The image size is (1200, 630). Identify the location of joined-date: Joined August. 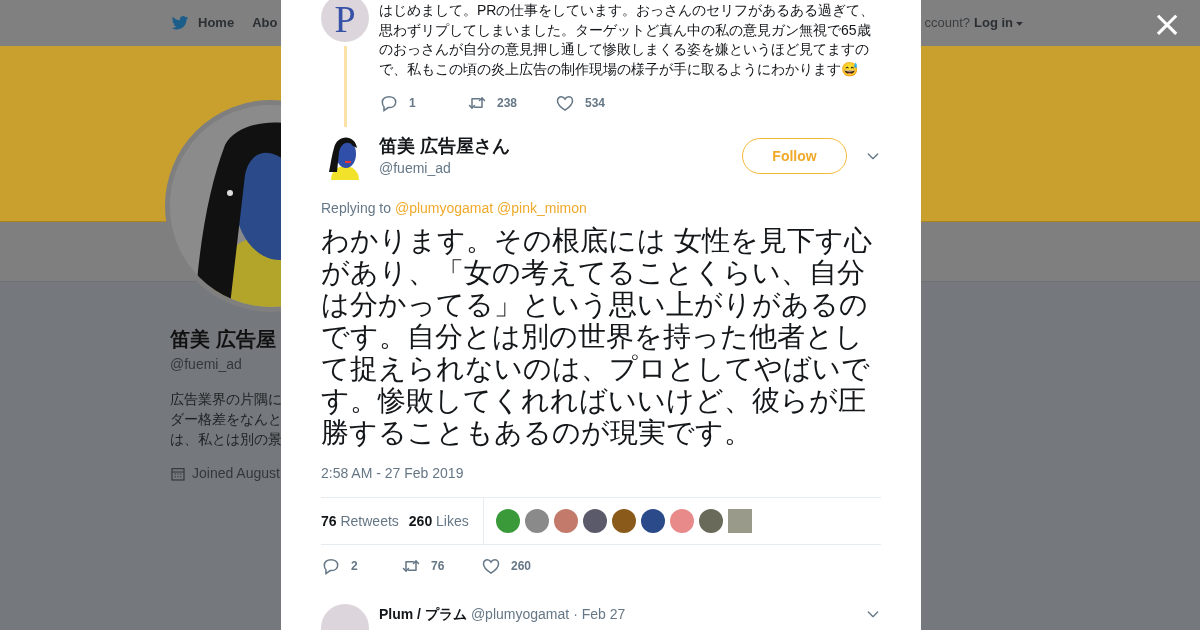
(236, 473).